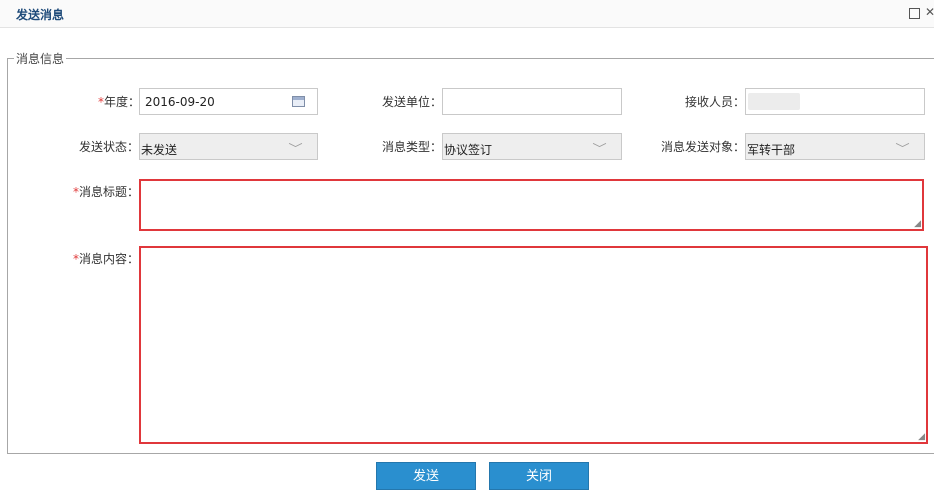 This screenshot has height=500, width=934. Describe the element at coordinates (774, 101) in the screenshot. I see `redacted-receiver` at that location.